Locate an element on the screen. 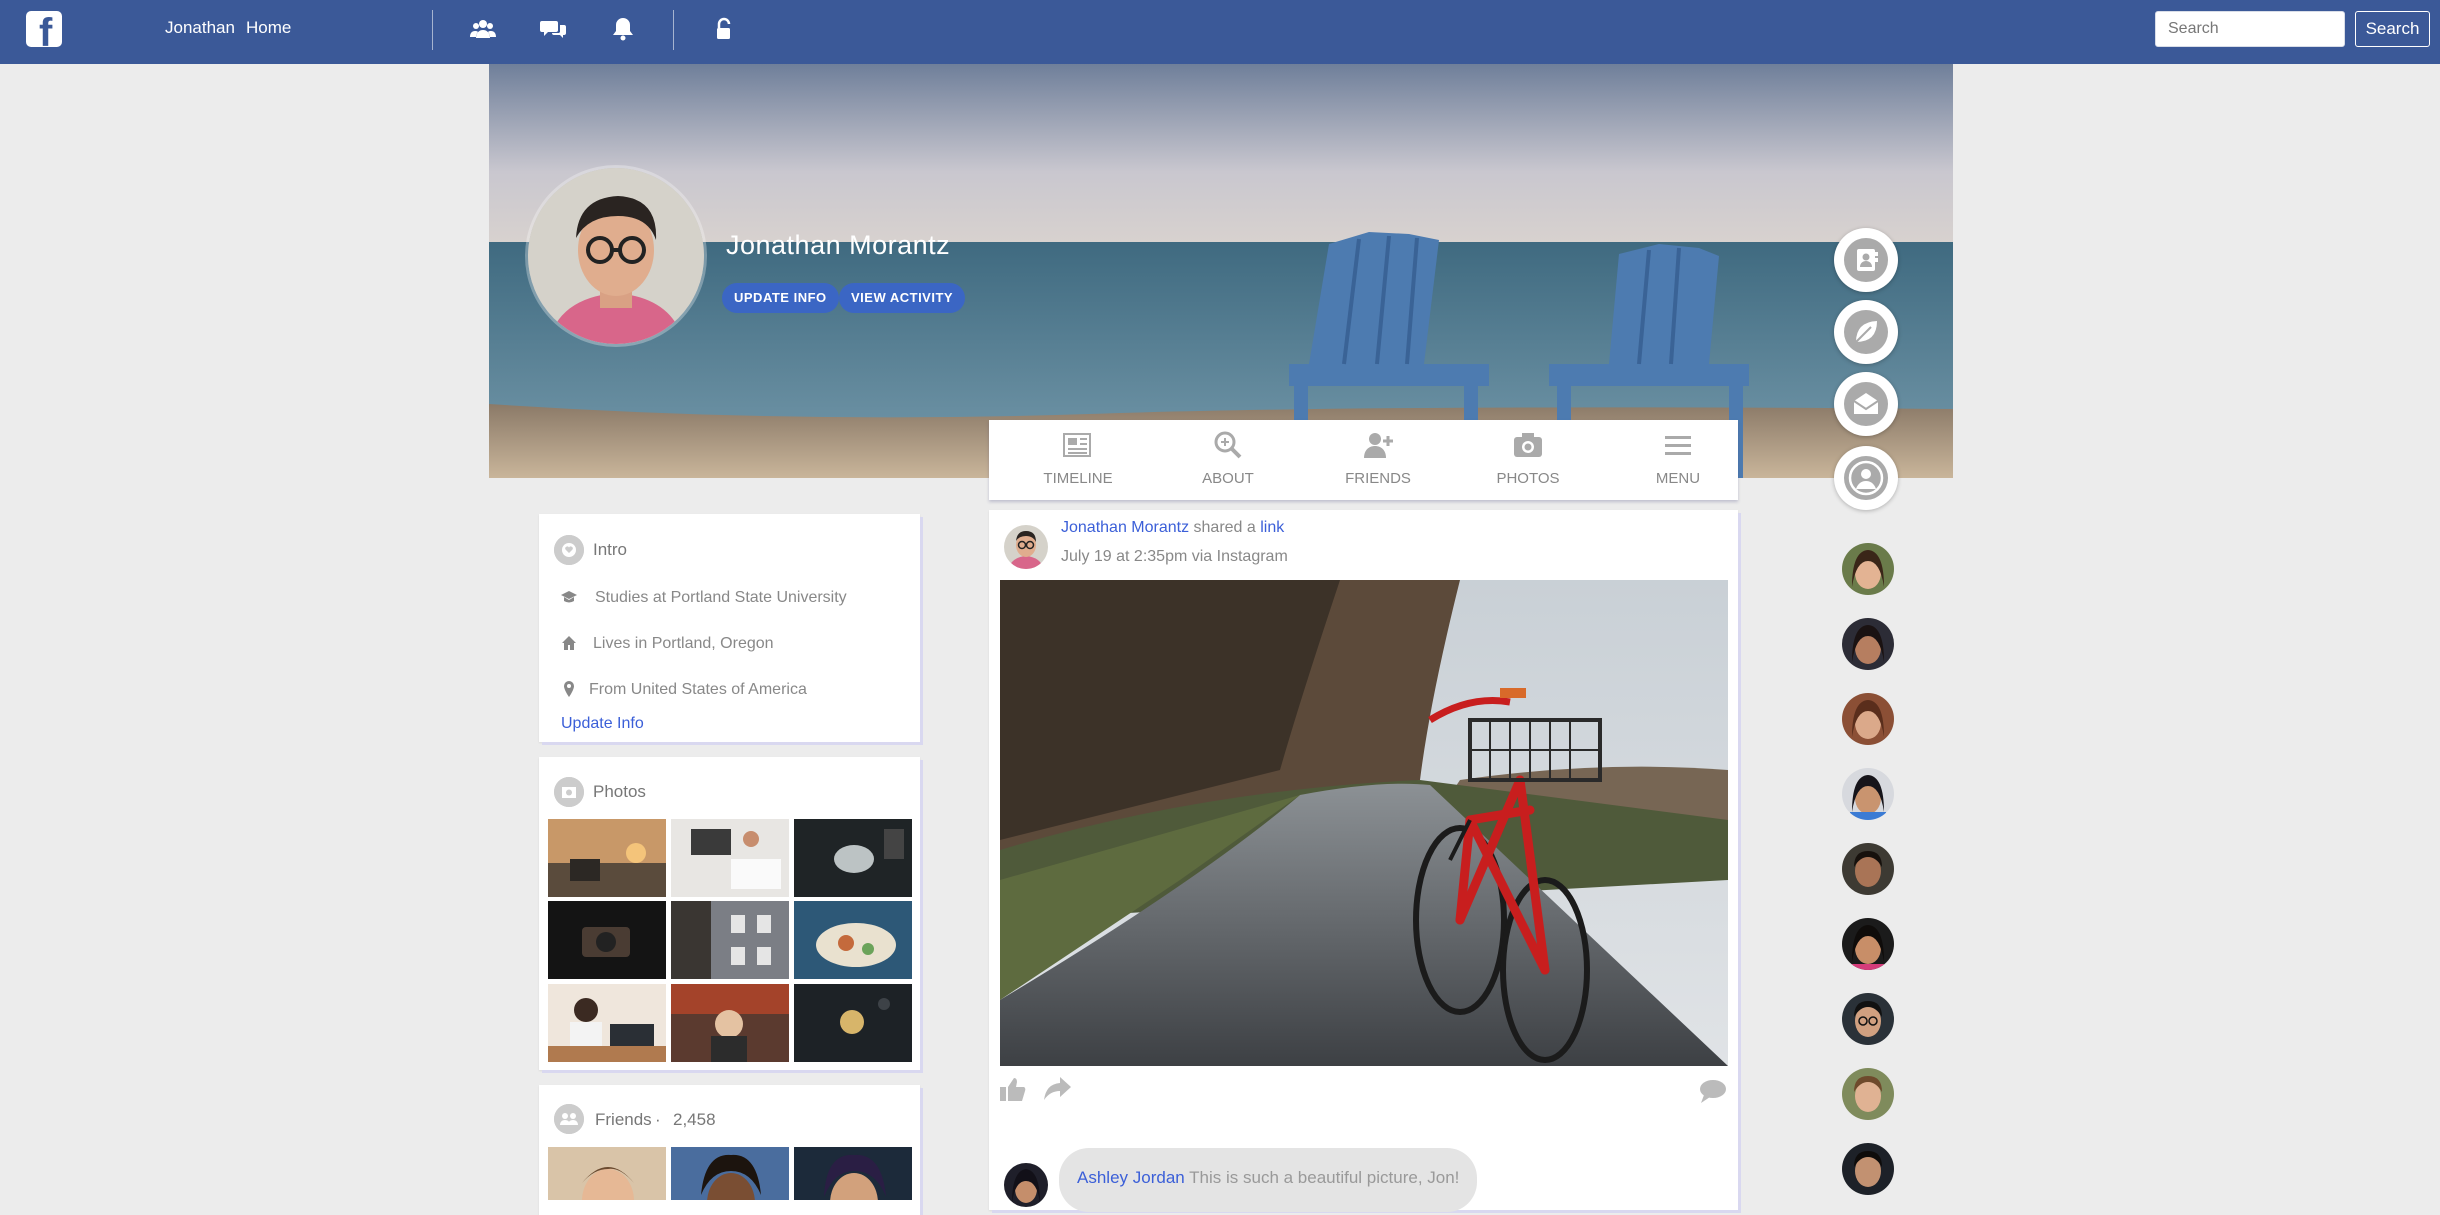  intro-education: Studies at Portland State University is located at coordinates (721, 597).